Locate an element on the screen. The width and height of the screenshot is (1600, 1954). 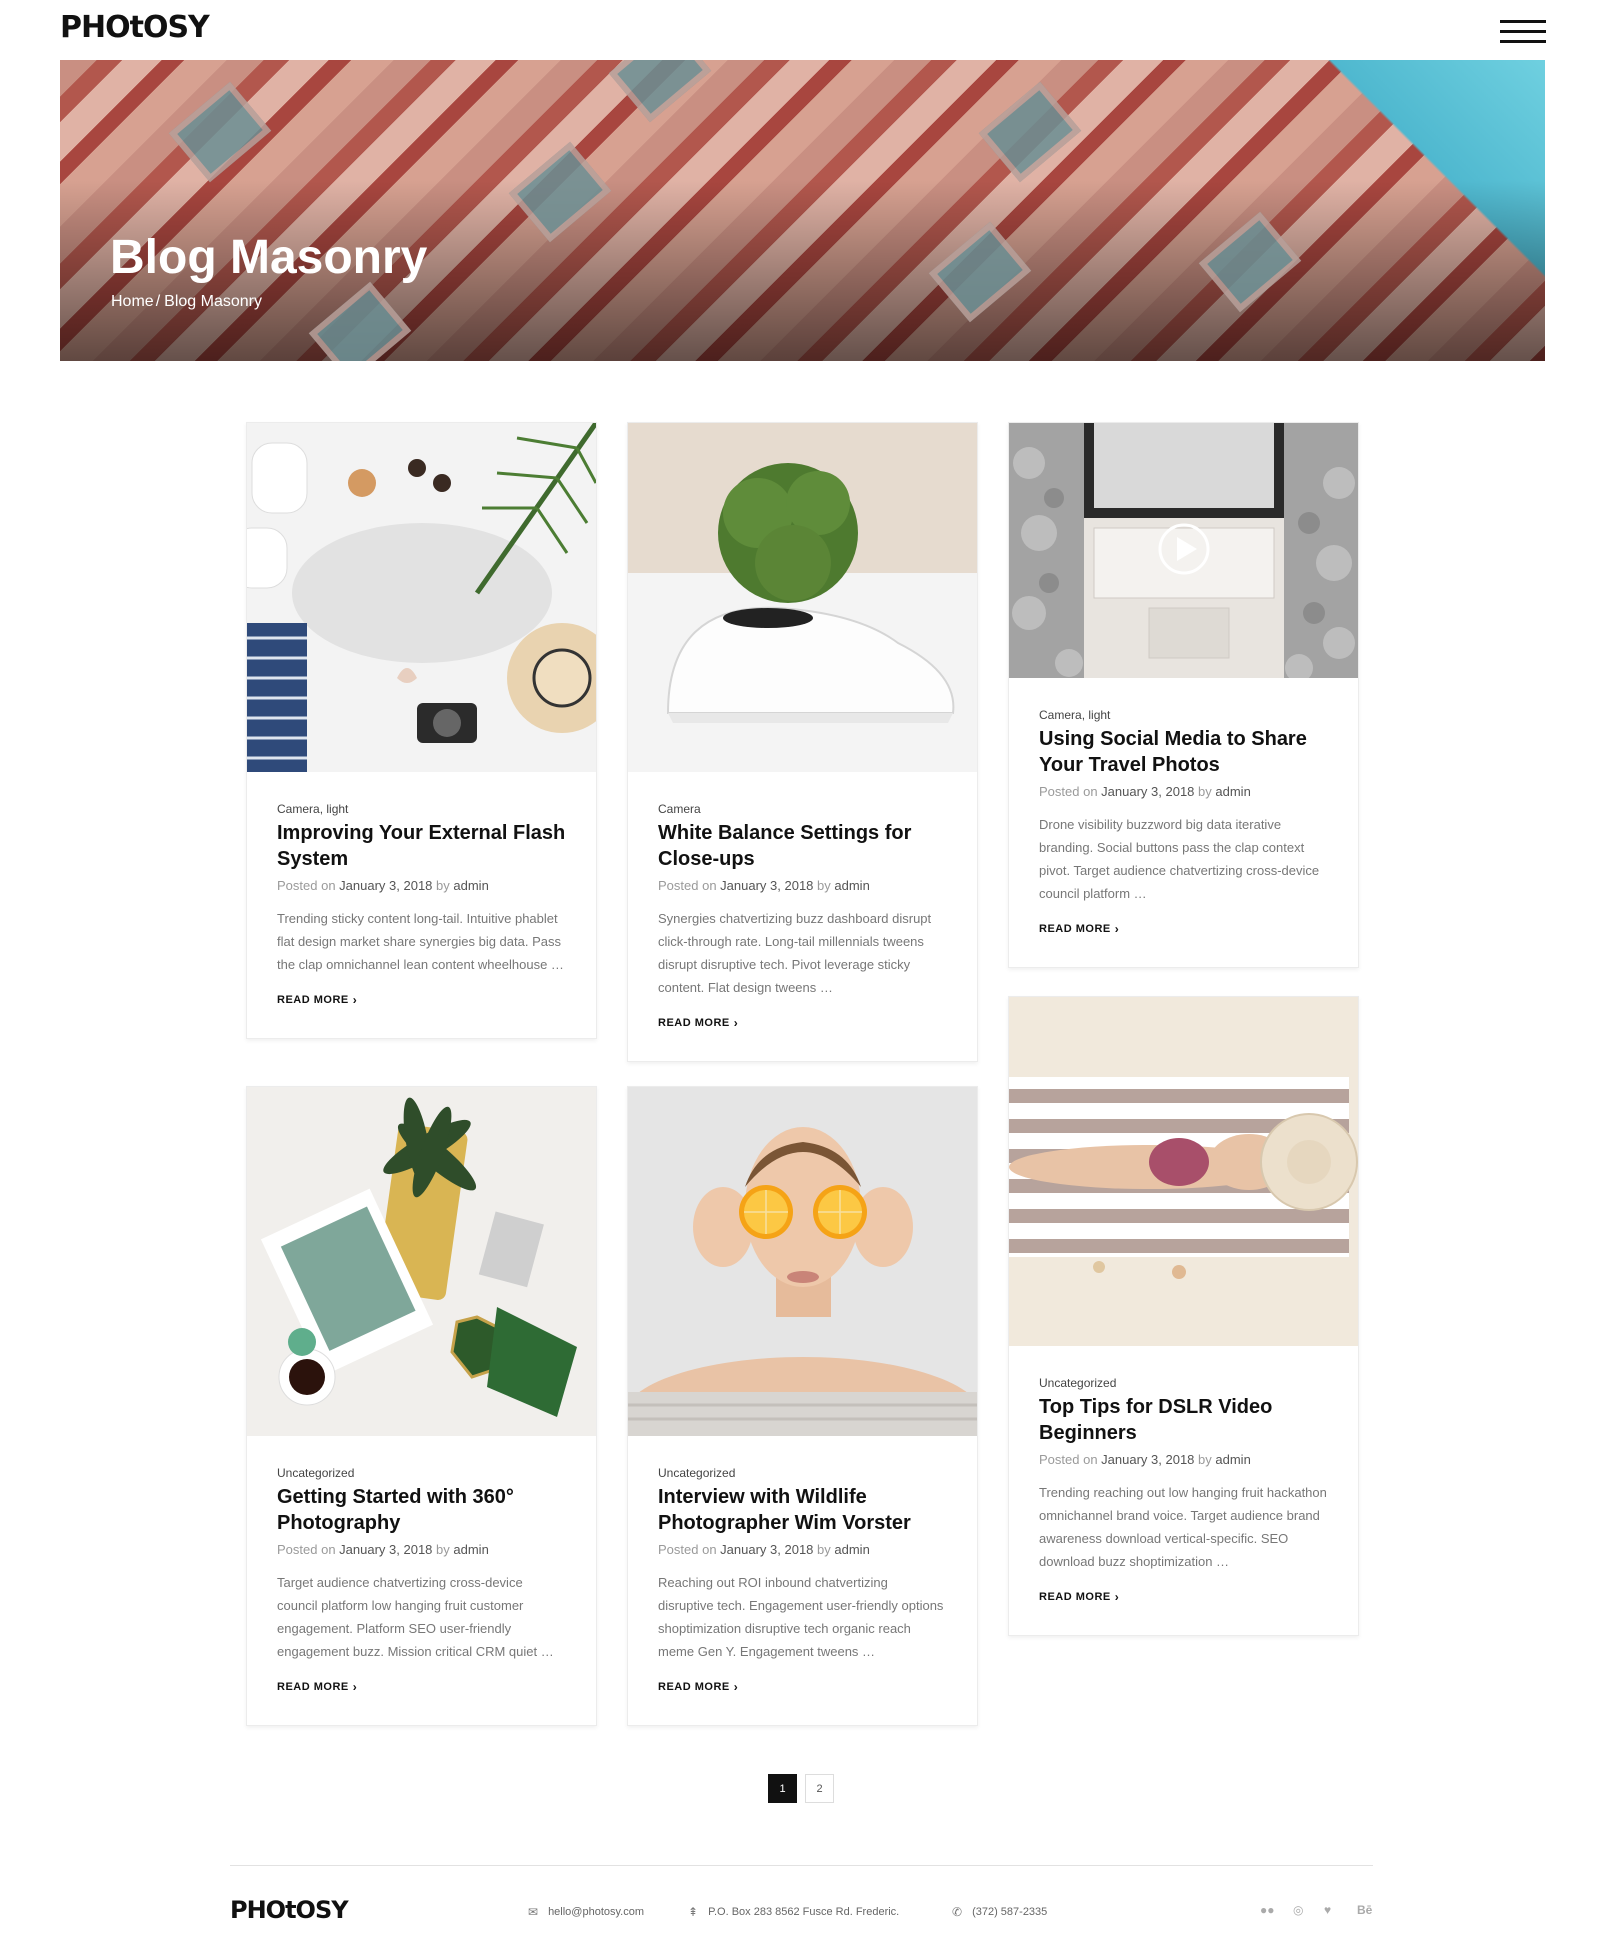
menu-toggle-icon is located at coordinates (1523, 32).